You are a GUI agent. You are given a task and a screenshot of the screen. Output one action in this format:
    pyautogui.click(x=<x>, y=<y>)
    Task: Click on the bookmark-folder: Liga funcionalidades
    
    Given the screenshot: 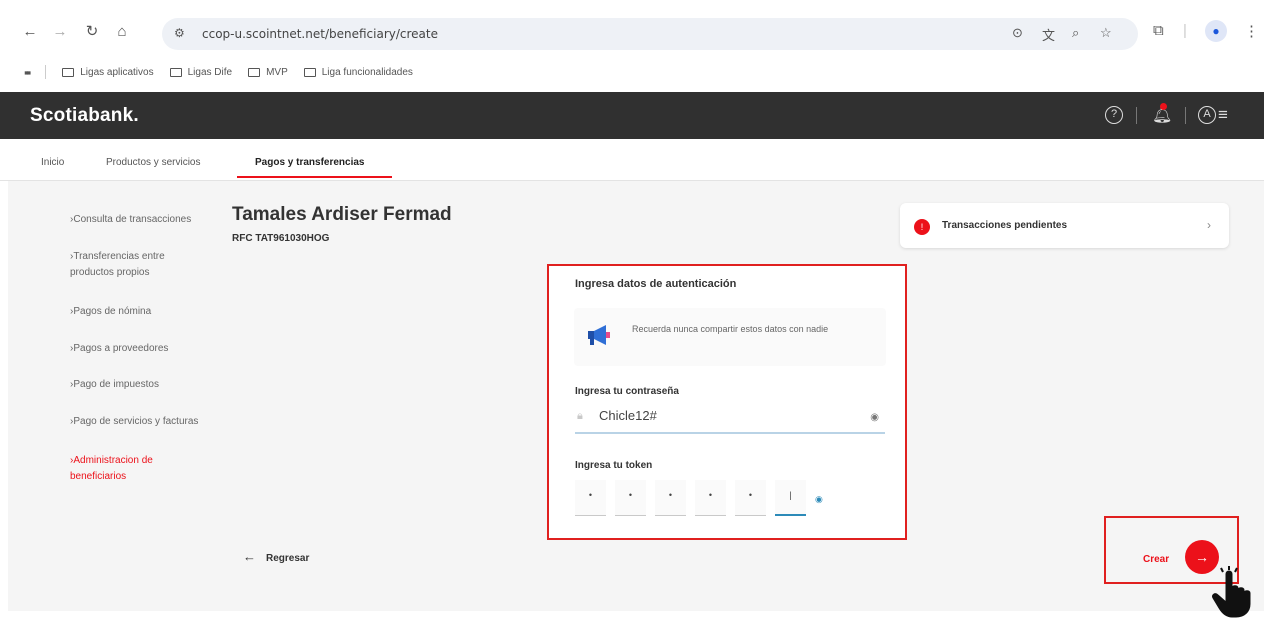 What is the action you would take?
    pyautogui.click(x=358, y=72)
    